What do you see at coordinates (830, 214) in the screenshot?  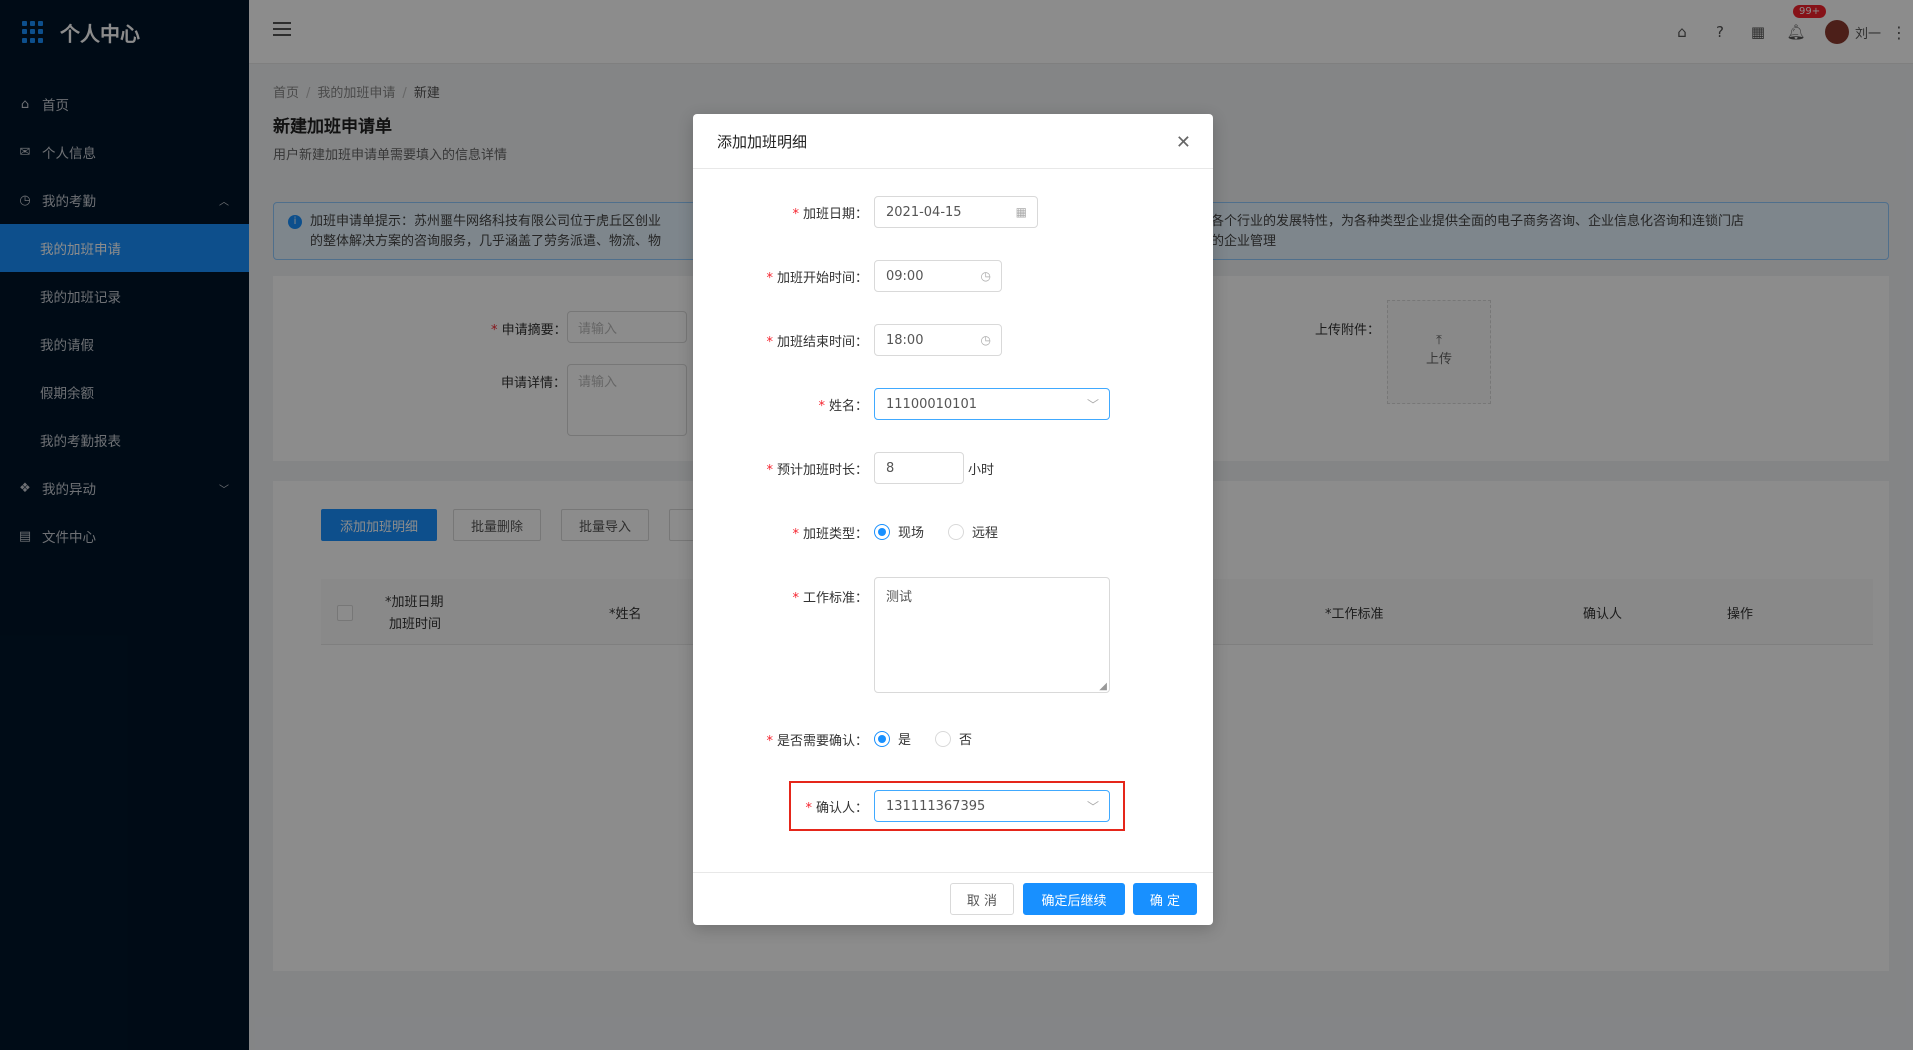 I see `date-label: * 加班日期：` at bounding box center [830, 214].